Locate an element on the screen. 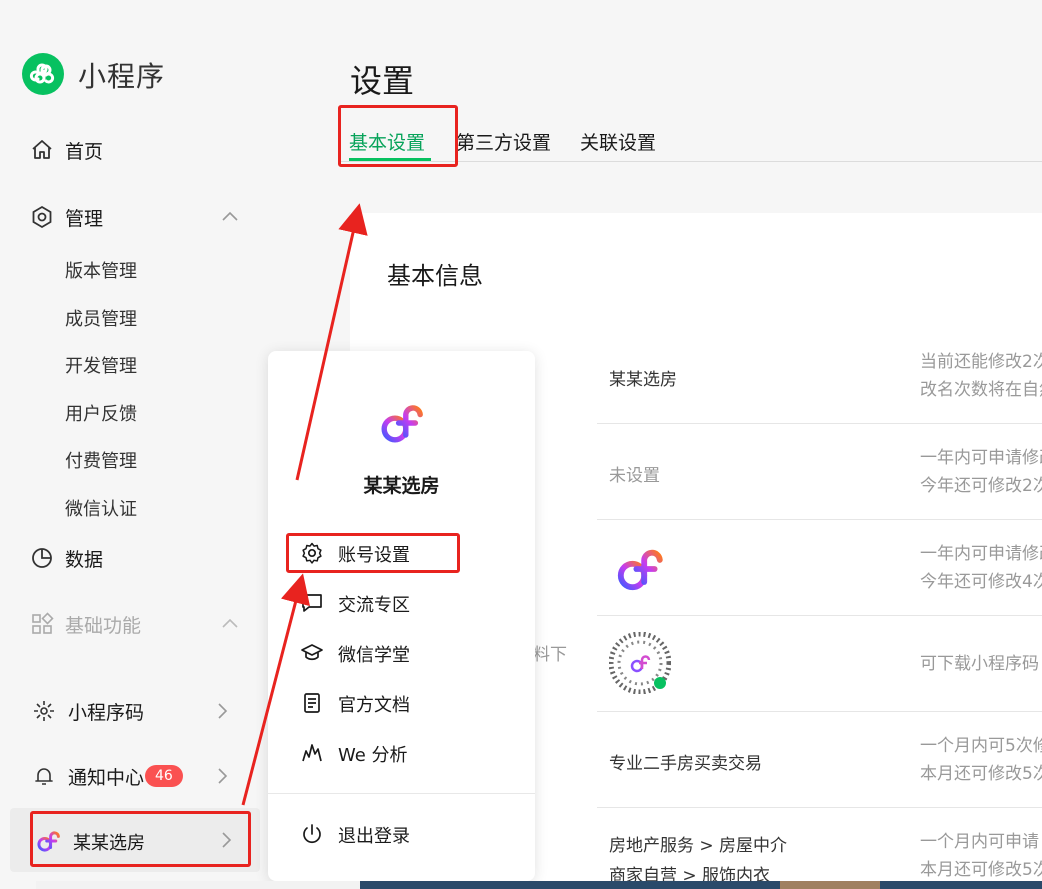  annotation-arrows is located at coordinates (304, 504).